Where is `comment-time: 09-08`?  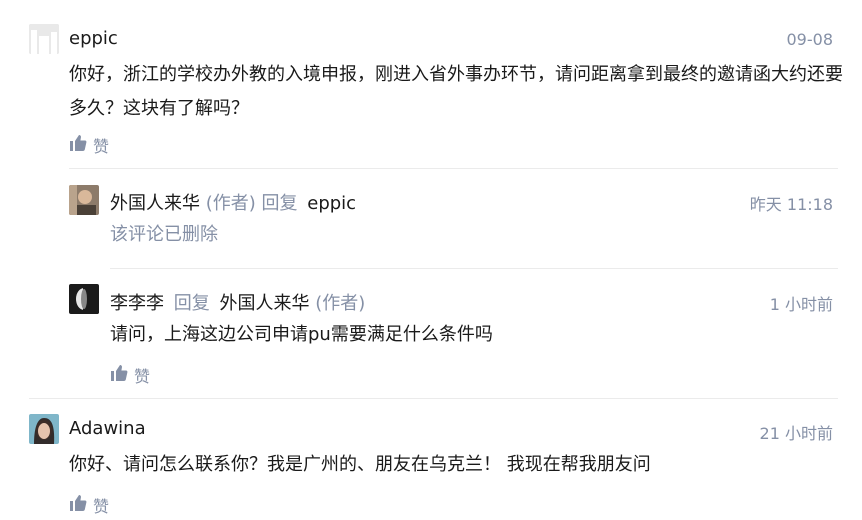
comment-time: 09-08 is located at coordinates (810, 39).